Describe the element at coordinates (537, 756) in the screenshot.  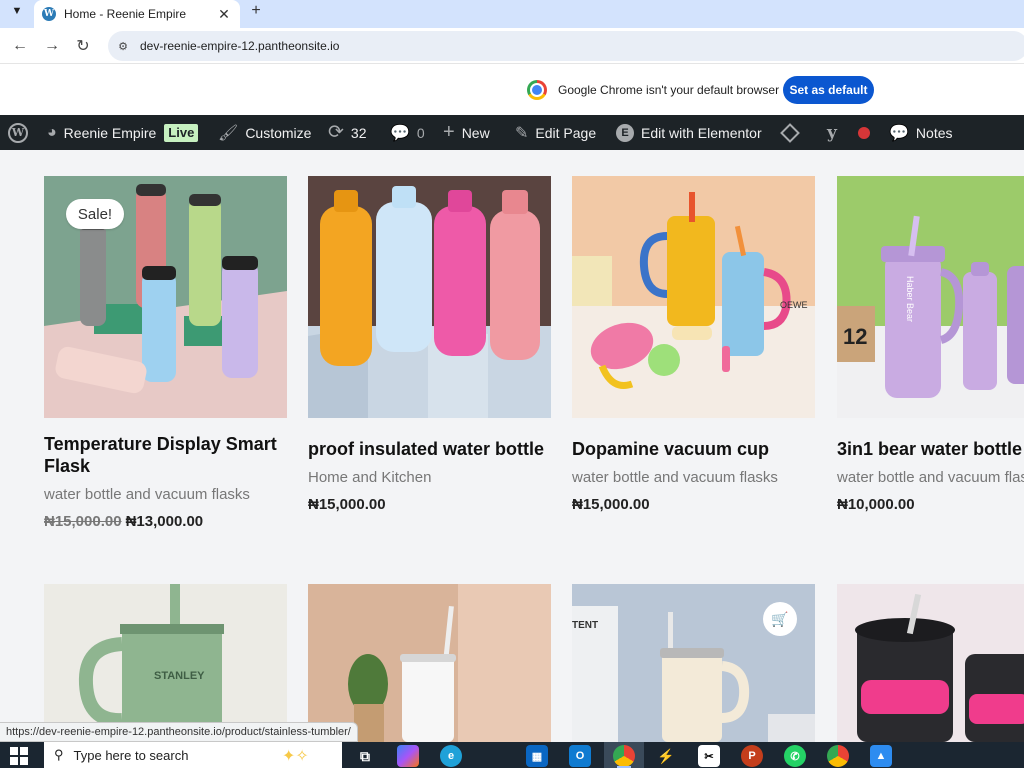
I see `store-icon: ▦` at that location.